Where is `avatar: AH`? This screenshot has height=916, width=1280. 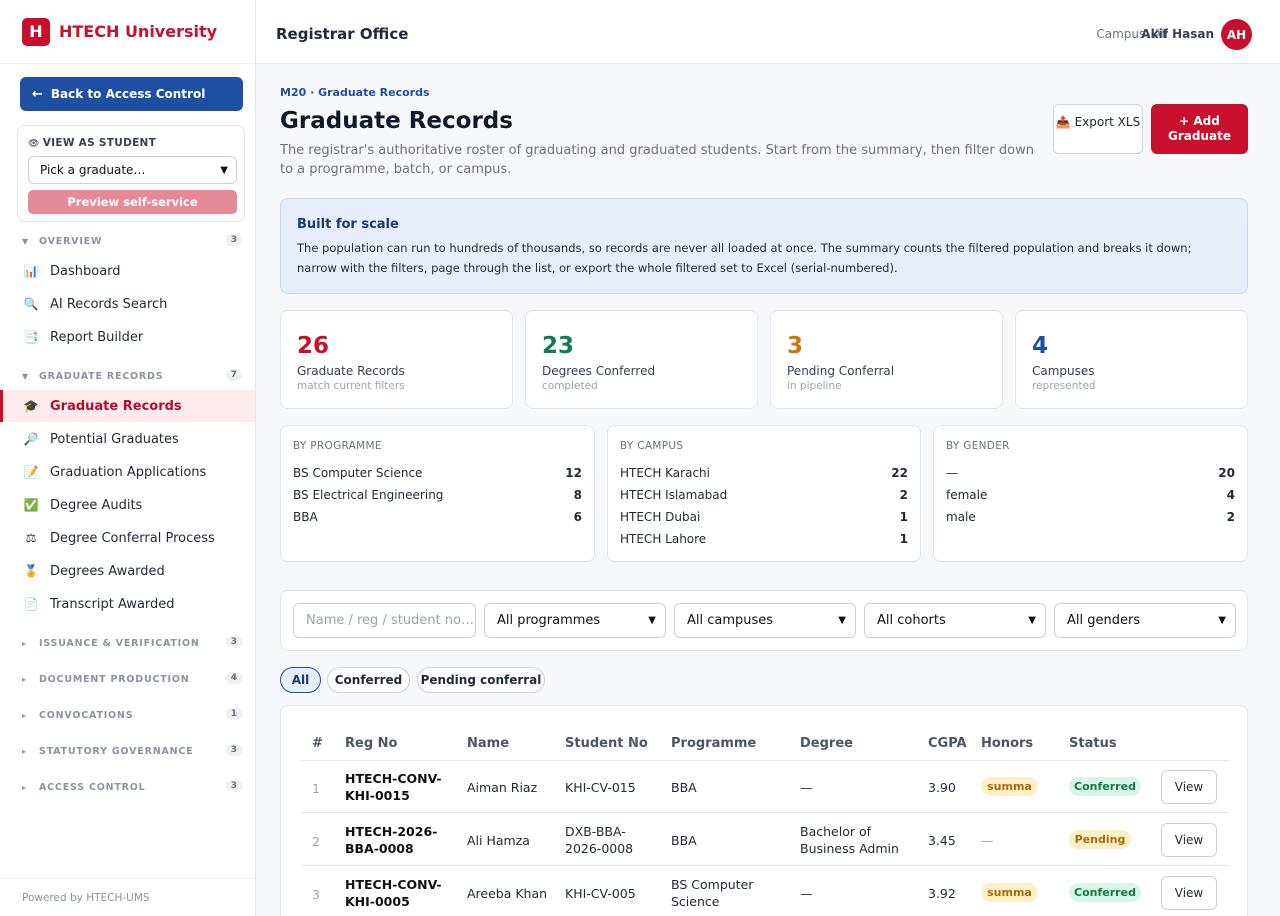 avatar: AH is located at coordinates (1236, 34).